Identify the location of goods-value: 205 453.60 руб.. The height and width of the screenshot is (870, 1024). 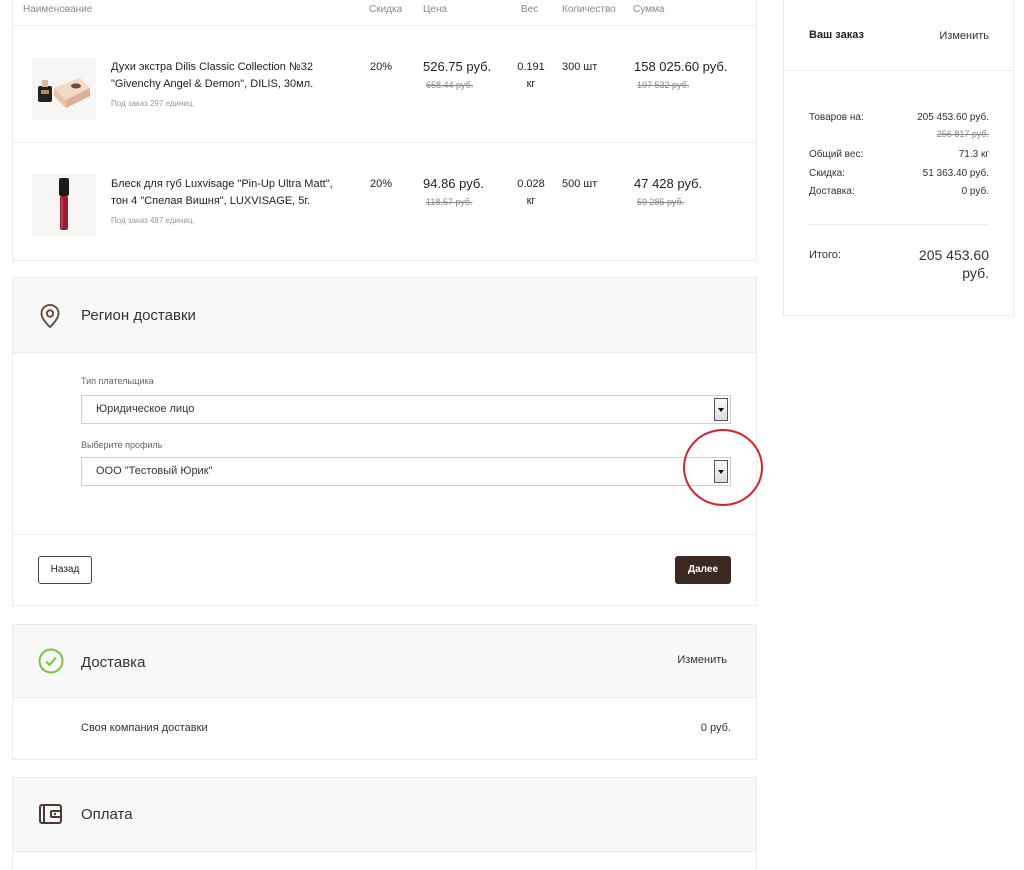
(953, 117).